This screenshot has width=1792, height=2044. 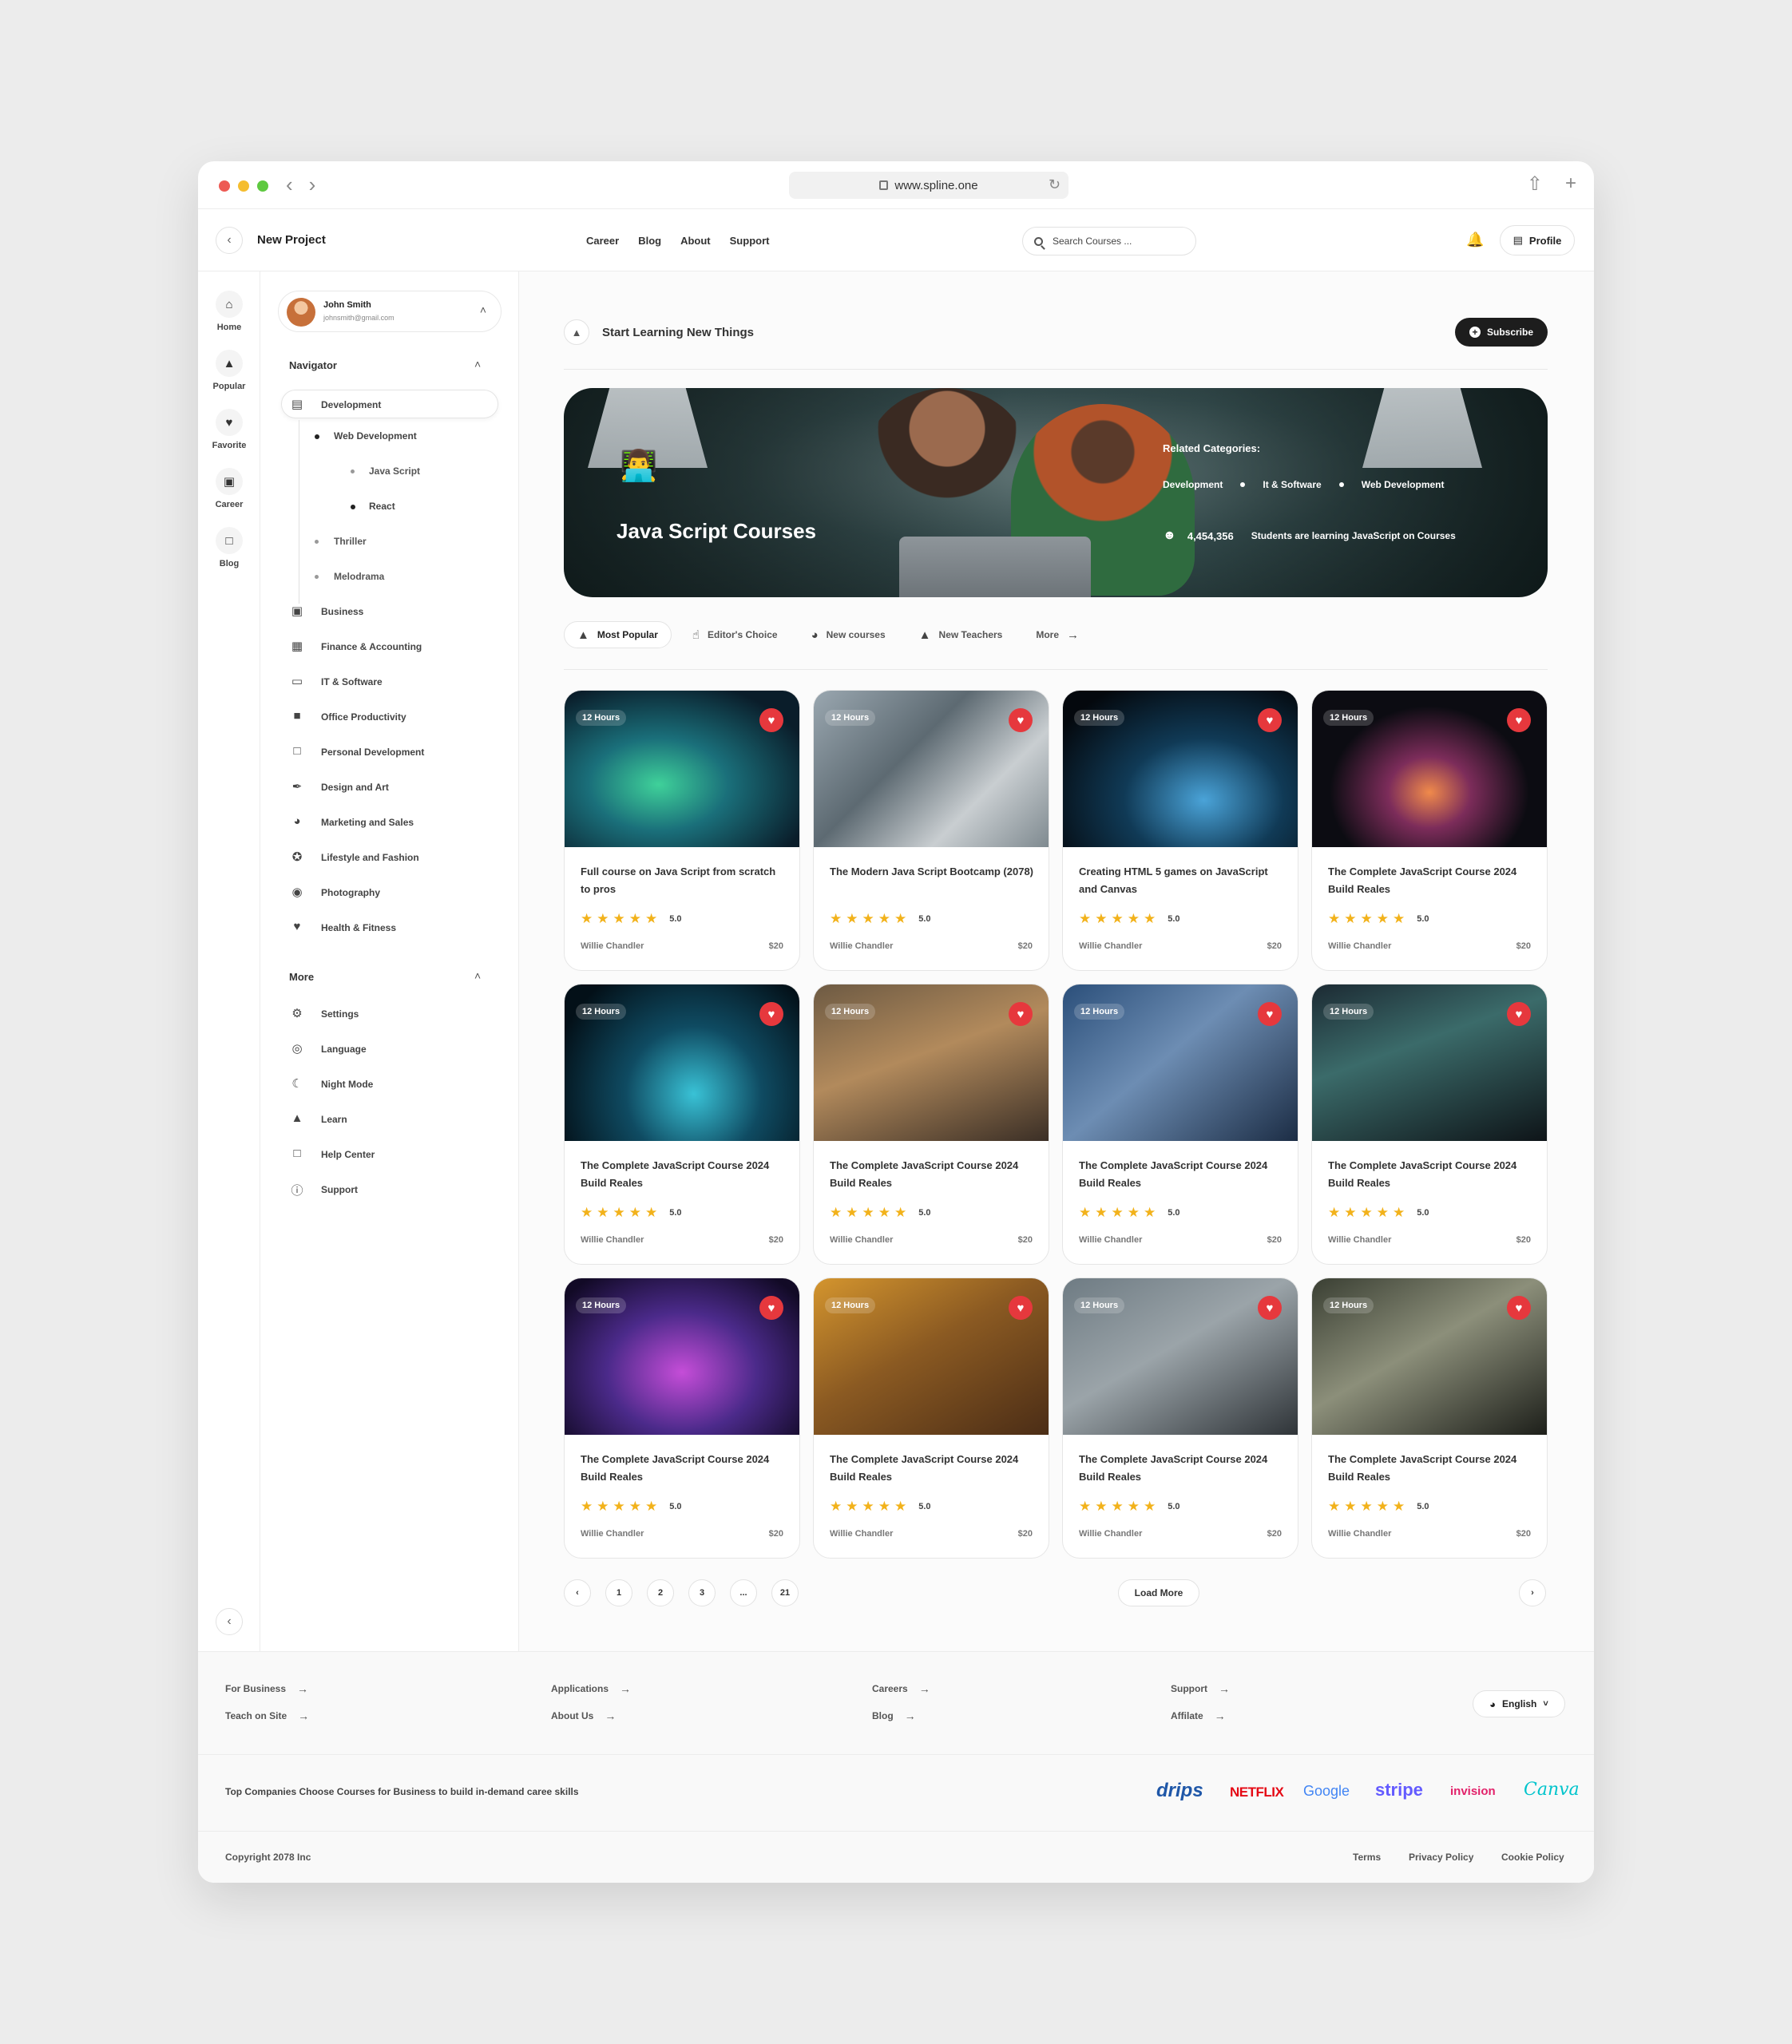 What do you see at coordinates (224, 186) in the screenshot?
I see `close-window-button` at bounding box center [224, 186].